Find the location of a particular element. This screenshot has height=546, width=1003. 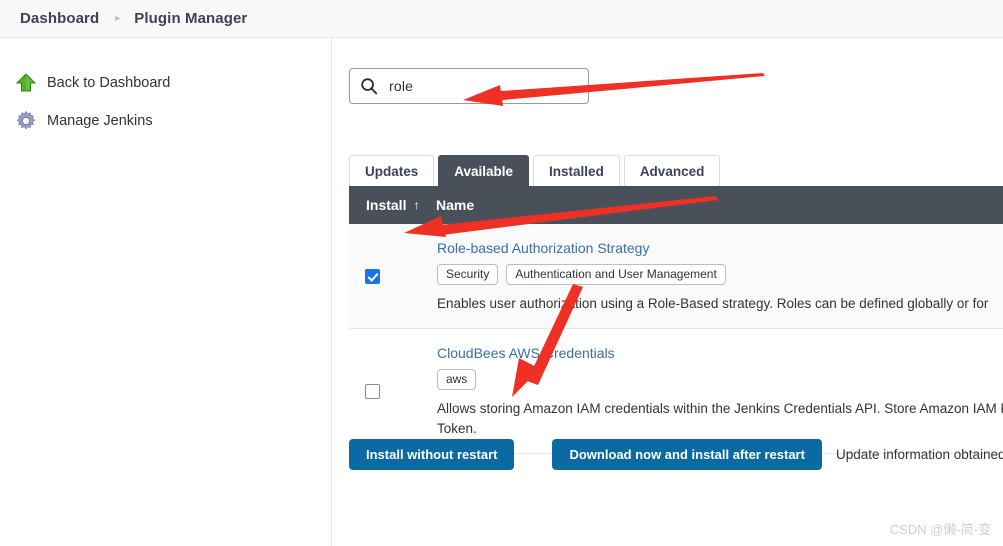

watermark: CSDN @懒-简-变 is located at coordinates (940, 529).